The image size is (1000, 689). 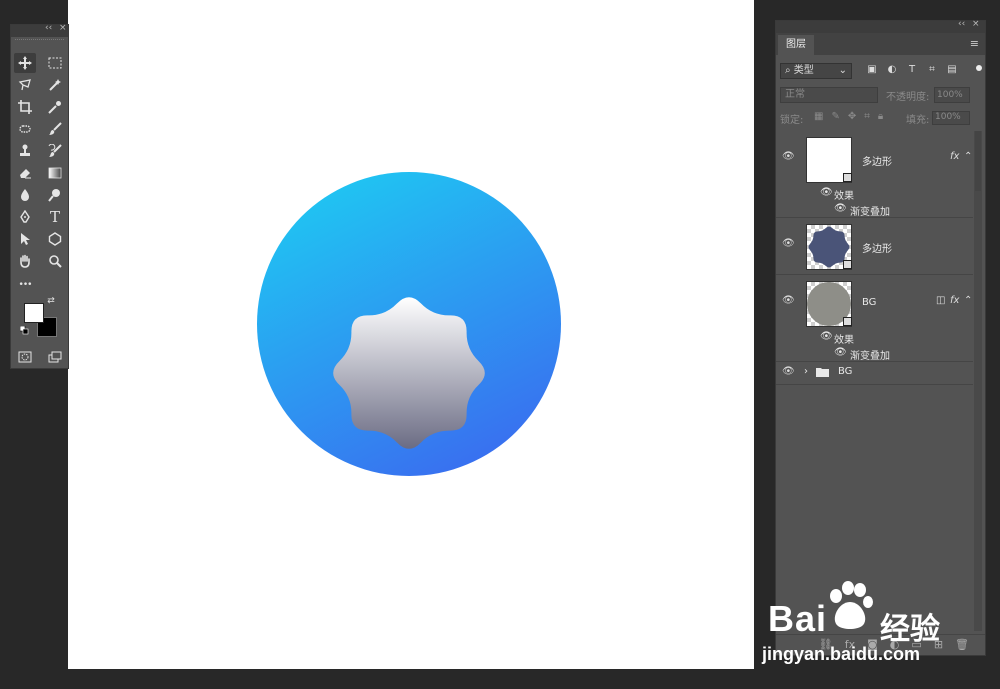 What do you see at coordinates (978, 381) in the screenshot?
I see `layers-scrollbar` at bounding box center [978, 381].